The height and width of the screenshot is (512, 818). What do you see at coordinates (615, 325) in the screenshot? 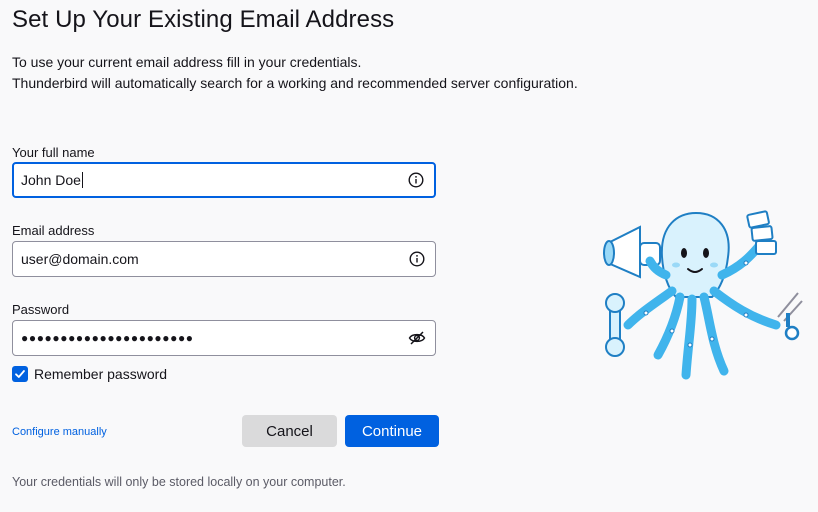
I see `wrench-icon` at bounding box center [615, 325].